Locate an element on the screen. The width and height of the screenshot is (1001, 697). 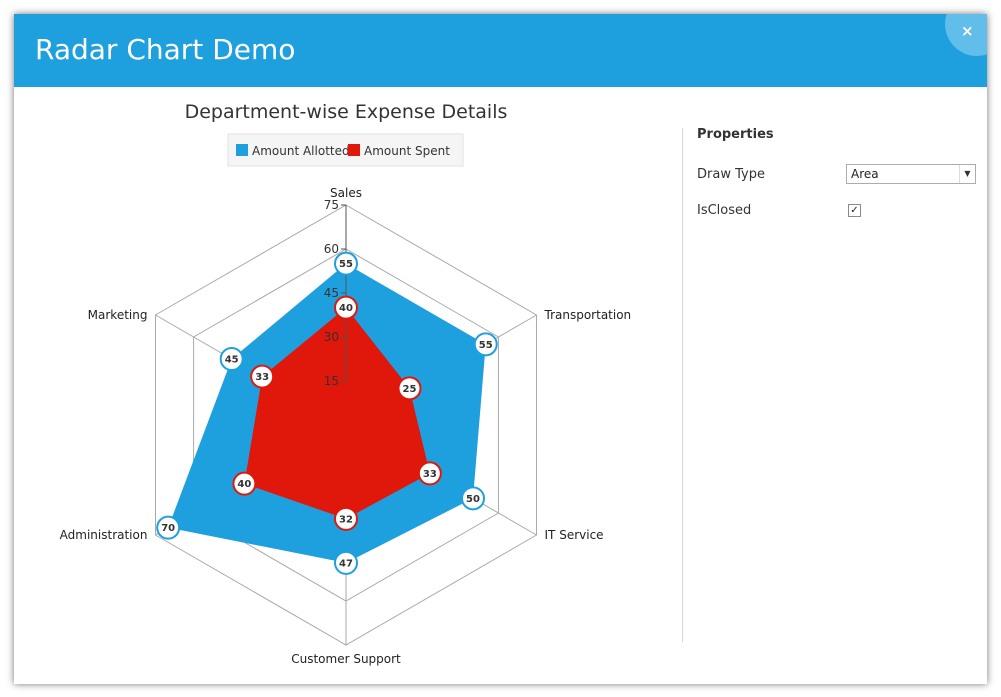
radial-tick-label-45: 45 is located at coordinates (331, 293).